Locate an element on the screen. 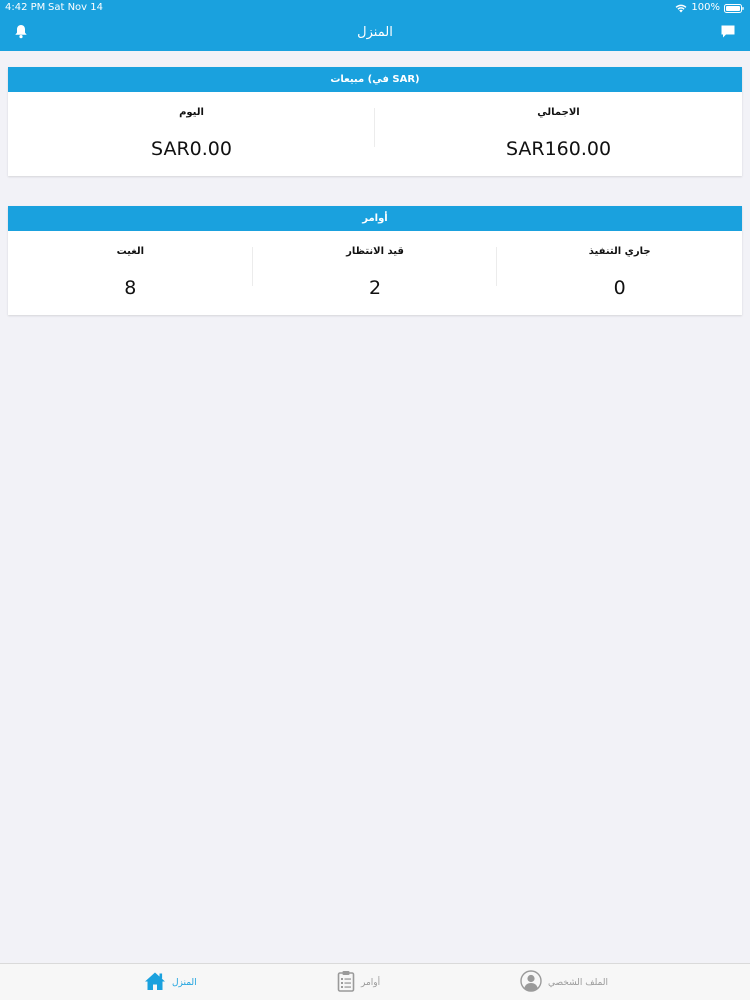  sales-total-value: SAR160.00 is located at coordinates (558, 149).